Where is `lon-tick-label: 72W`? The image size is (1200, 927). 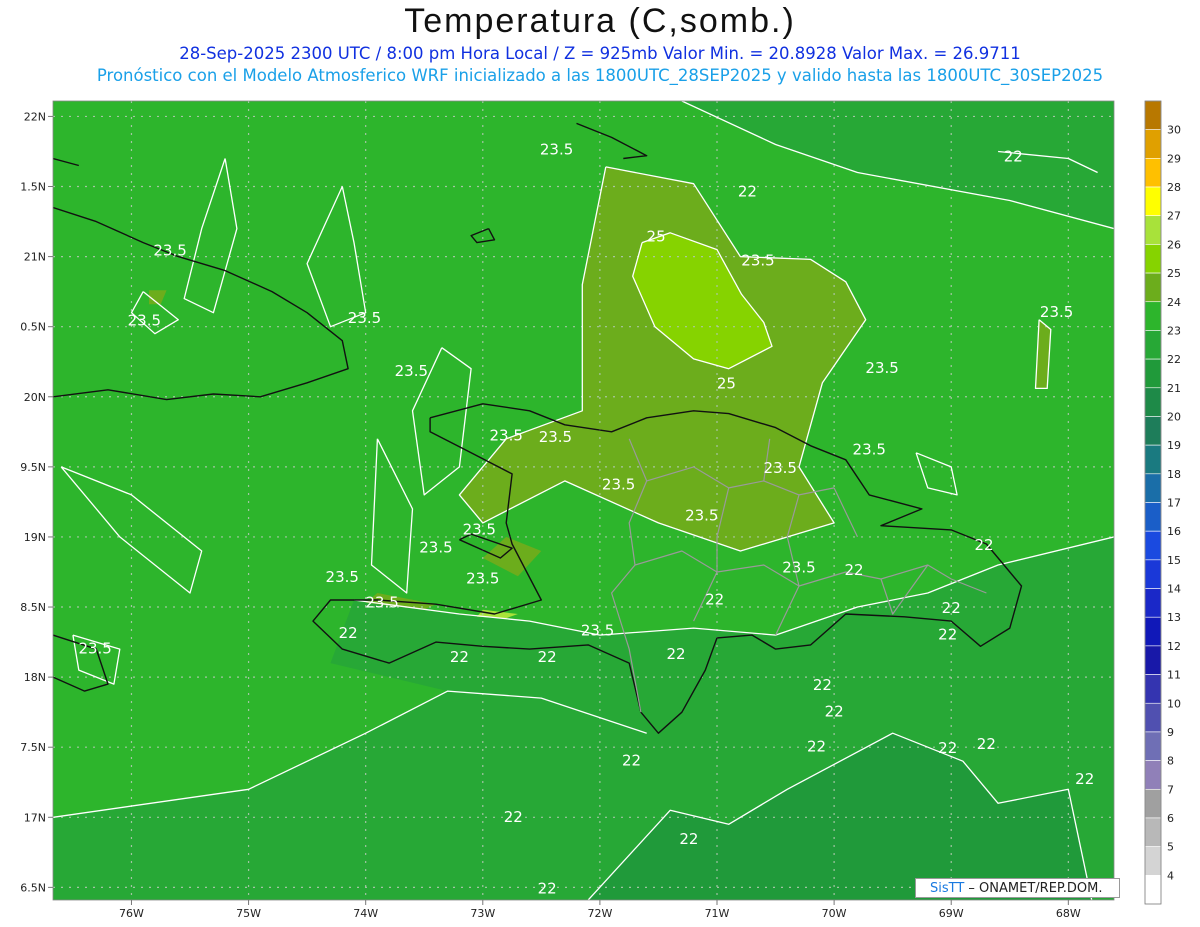 lon-tick-label: 72W is located at coordinates (599, 913).